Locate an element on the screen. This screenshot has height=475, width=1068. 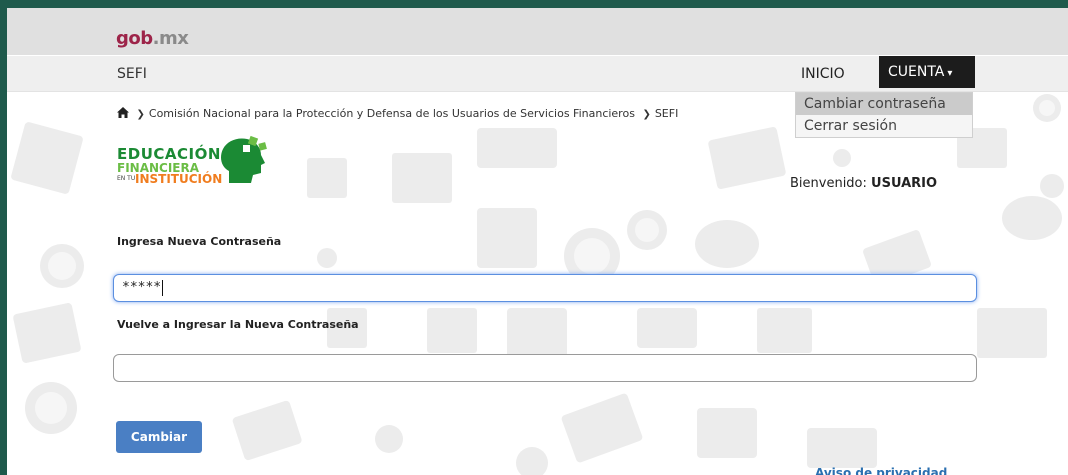
cuenta-dropdown: Cambiar contraseña Cerrar sesión is located at coordinates (884, 115).